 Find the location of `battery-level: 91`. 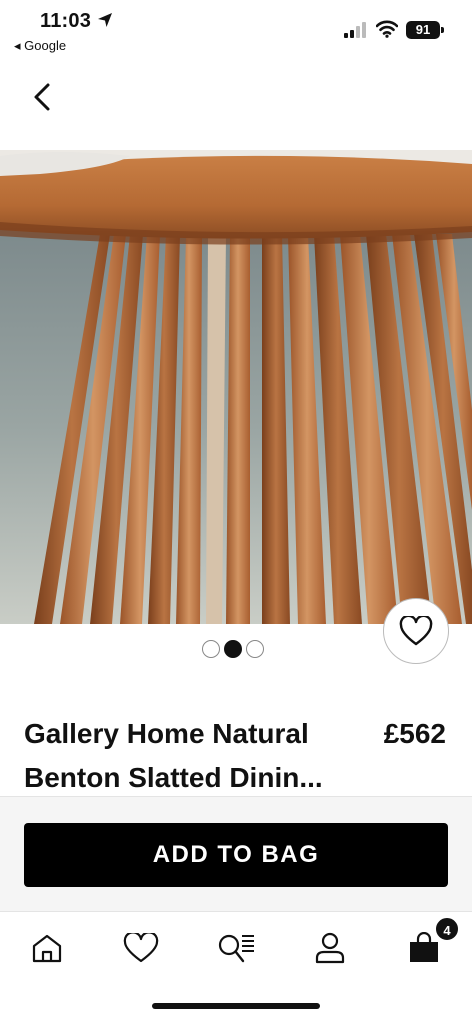

battery-level: 91 is located at coordinates (423, 29).